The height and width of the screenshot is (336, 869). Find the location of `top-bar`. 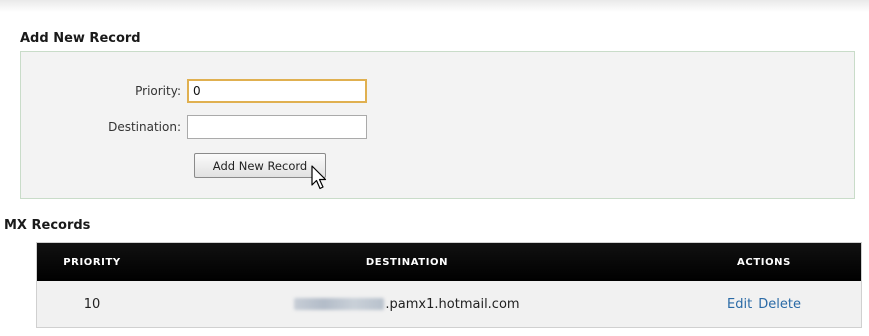

top-bar is located at coordinates (434, 6).